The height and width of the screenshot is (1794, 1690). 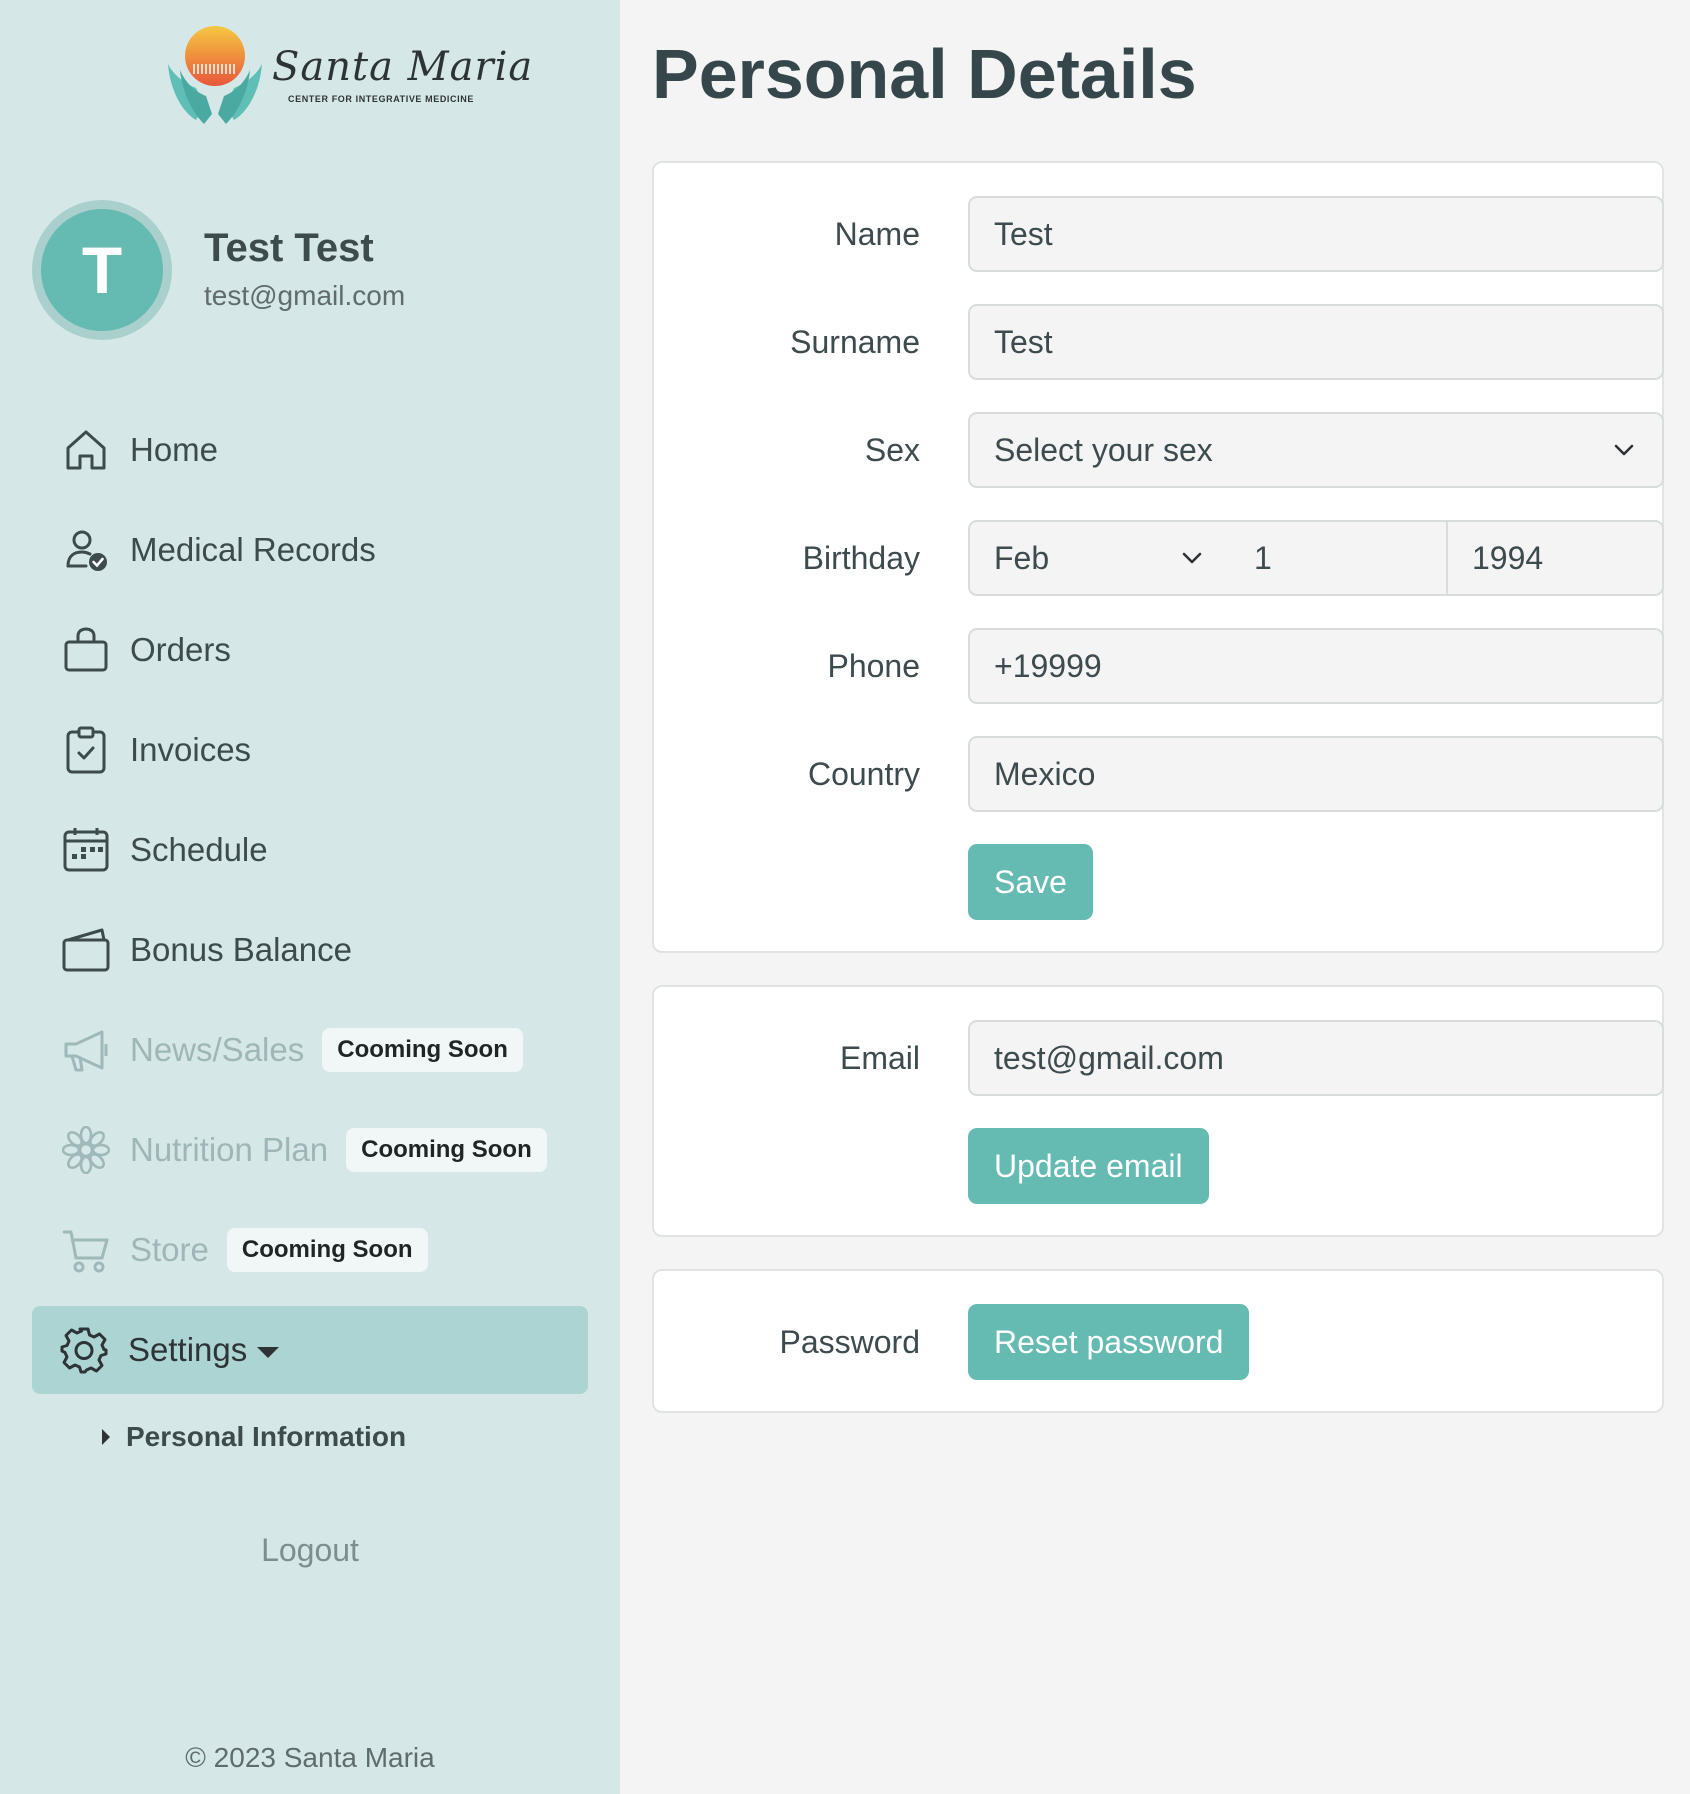 I want to click on sidebar-item-label: Nutrition Plan, so click(x=229, y=1149).